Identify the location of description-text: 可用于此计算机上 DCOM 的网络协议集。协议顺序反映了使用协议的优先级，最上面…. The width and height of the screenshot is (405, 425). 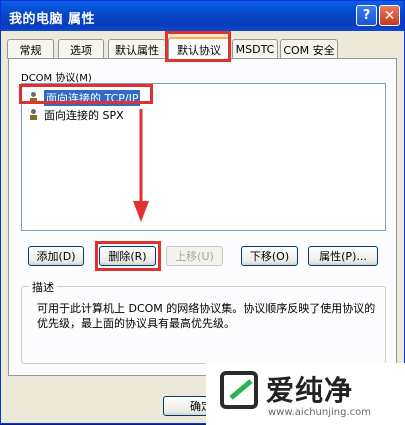
(206, 316).